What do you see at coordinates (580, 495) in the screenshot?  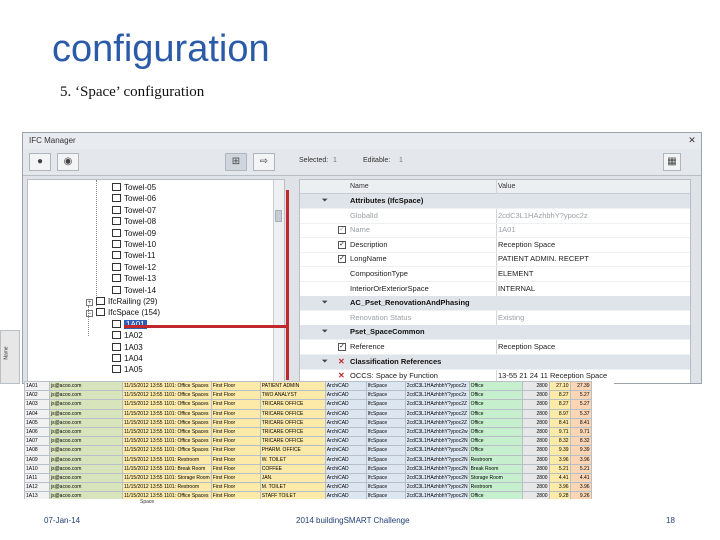 I see `sheet-cell: 9.26` at bounding box center [580, 495].